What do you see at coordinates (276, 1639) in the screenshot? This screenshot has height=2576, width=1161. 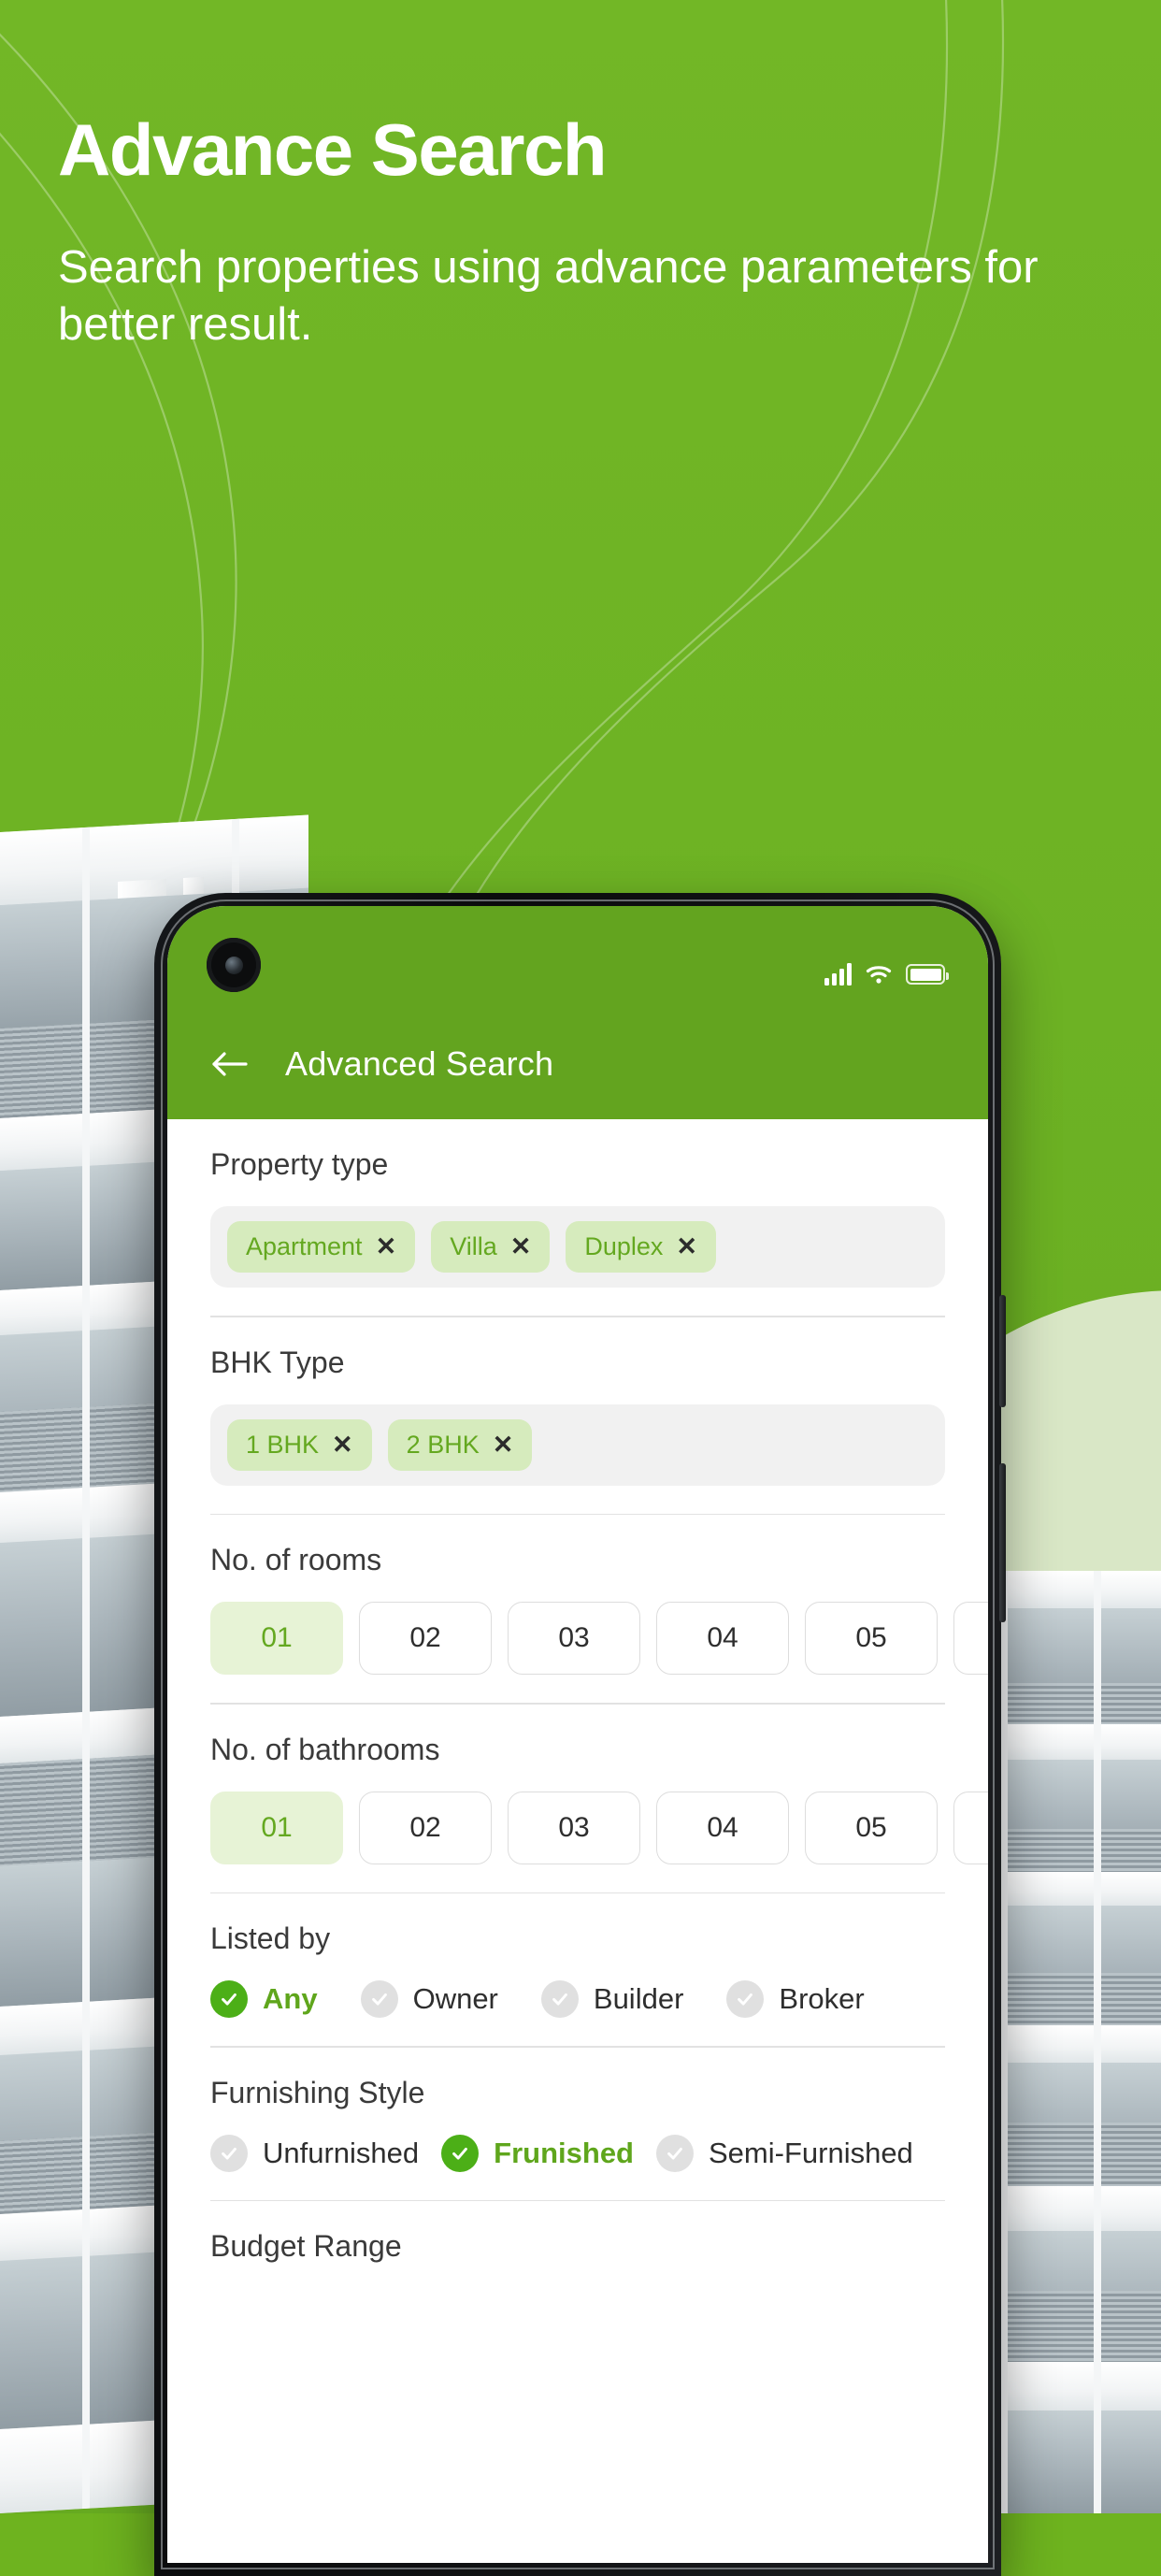 I see `rooms-option-01: 01` at bounding box center [276, 1639].